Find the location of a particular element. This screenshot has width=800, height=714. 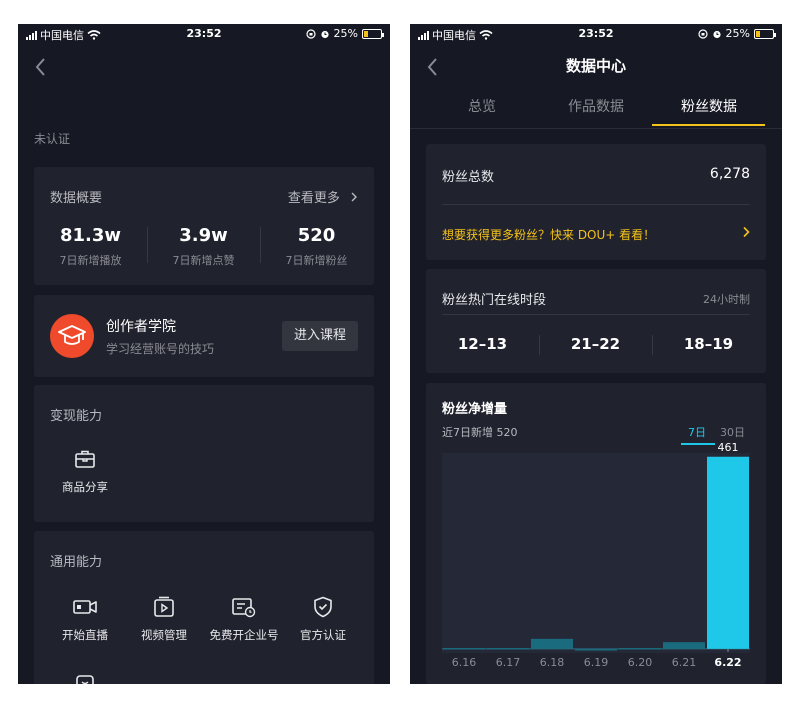

metric-label: 7日新增粉丝 is located at coordinates (316, 260).